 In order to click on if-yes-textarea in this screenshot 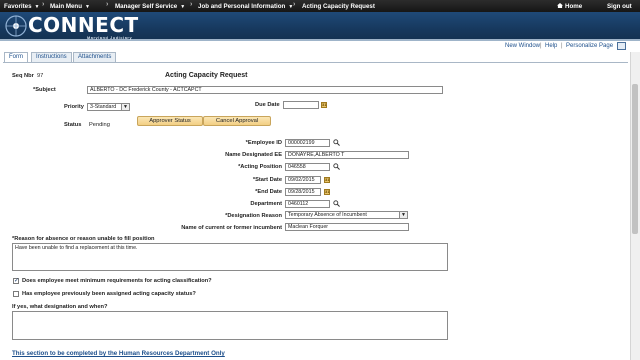, I will do `click(230, 325)`.